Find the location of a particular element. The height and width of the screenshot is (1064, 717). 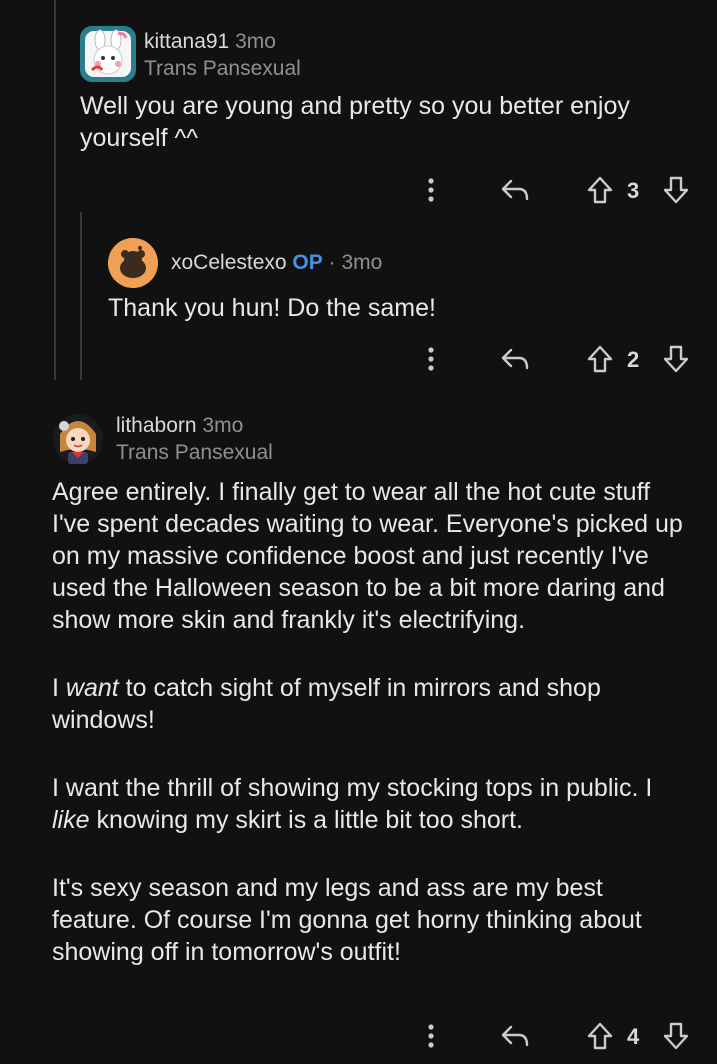

vote-score: 2 is located at coordinates (633, 359).